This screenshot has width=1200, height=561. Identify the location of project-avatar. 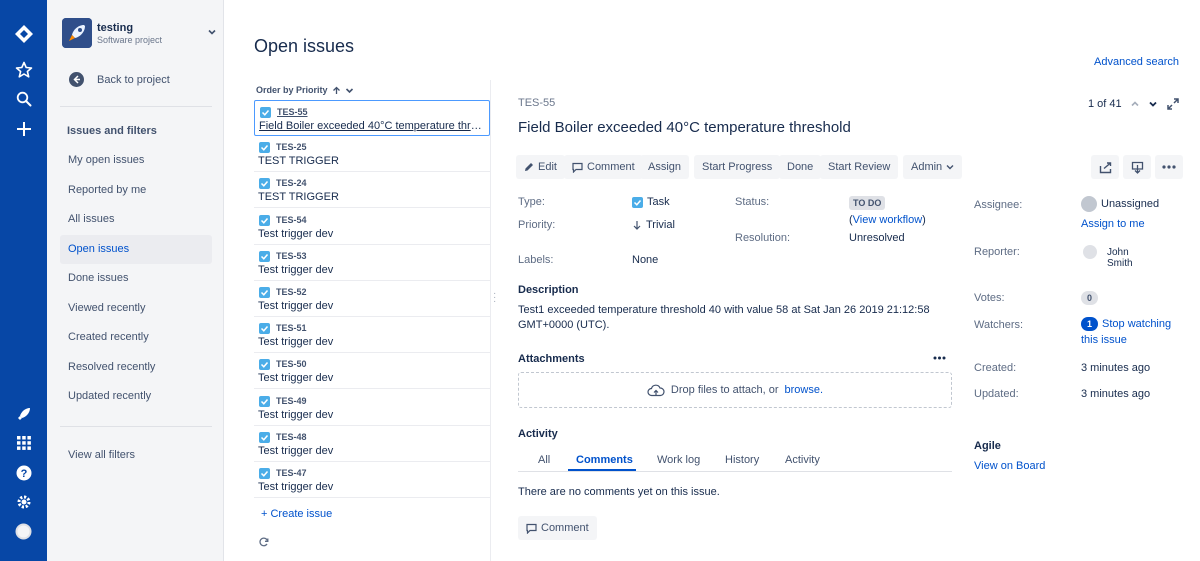
(77, 33).